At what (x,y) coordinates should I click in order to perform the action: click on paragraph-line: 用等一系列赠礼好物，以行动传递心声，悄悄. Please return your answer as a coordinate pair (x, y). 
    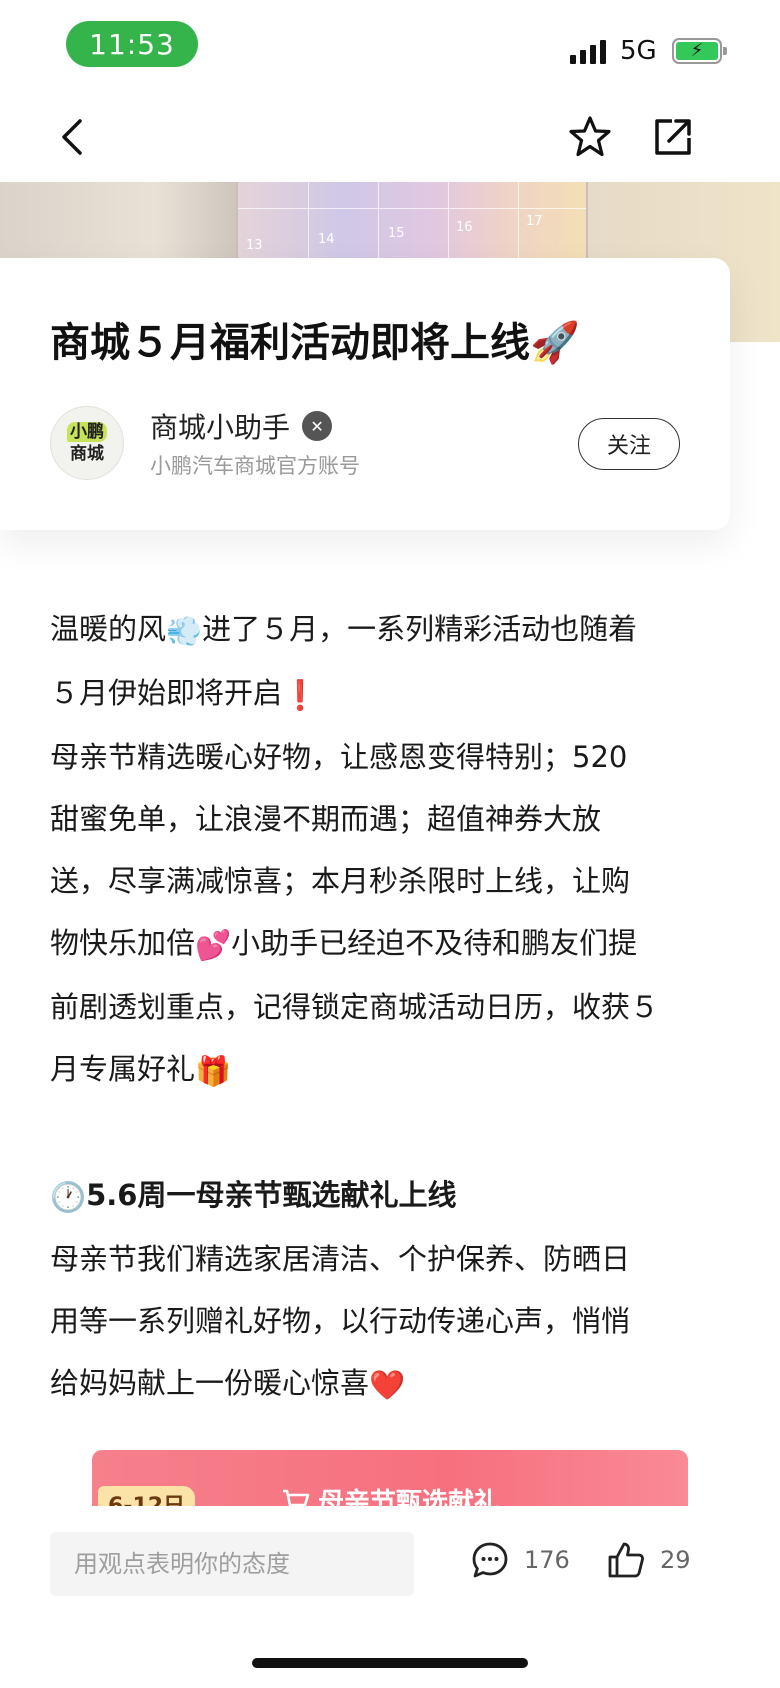
    Looking at the image, I should click on (340, 1321).